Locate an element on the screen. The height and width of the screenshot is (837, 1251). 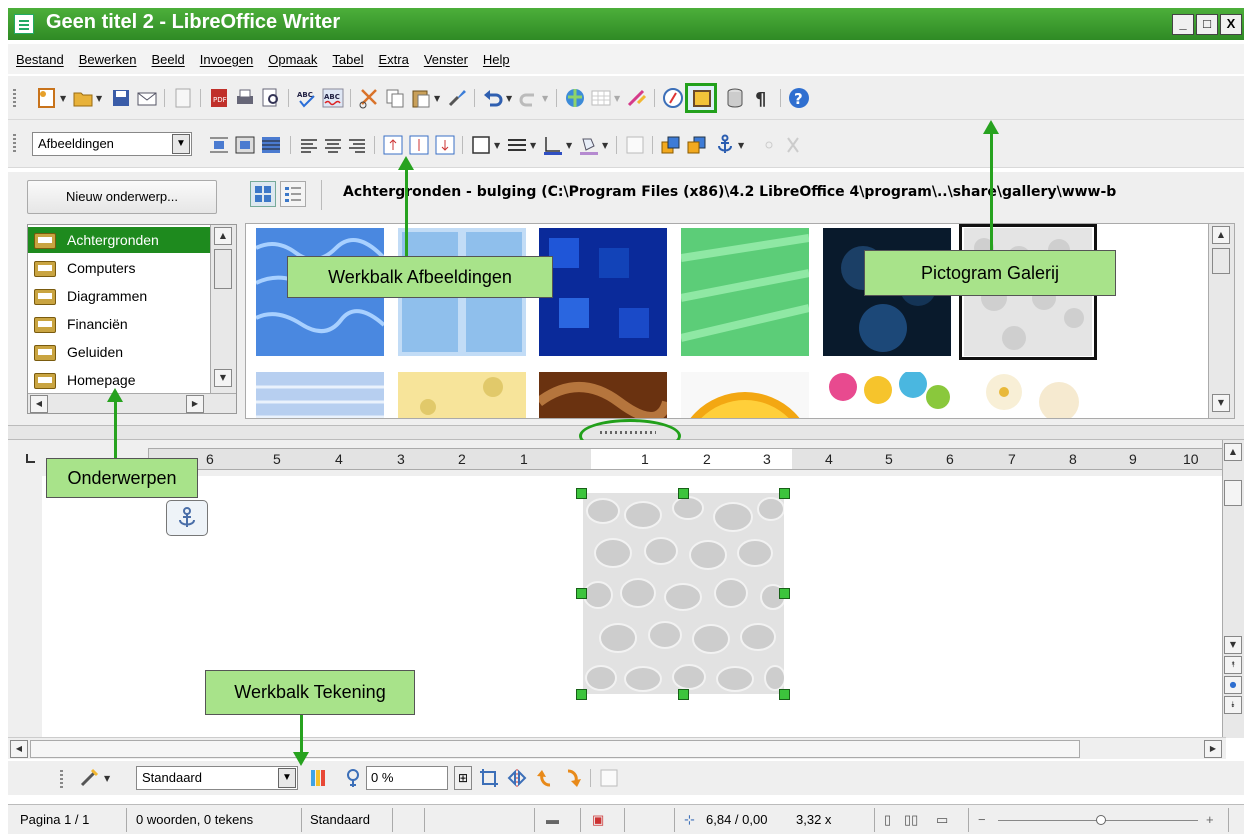
topic-horizontal-scrollbar: ◀ ▶ is located at coordinates (132, 403).